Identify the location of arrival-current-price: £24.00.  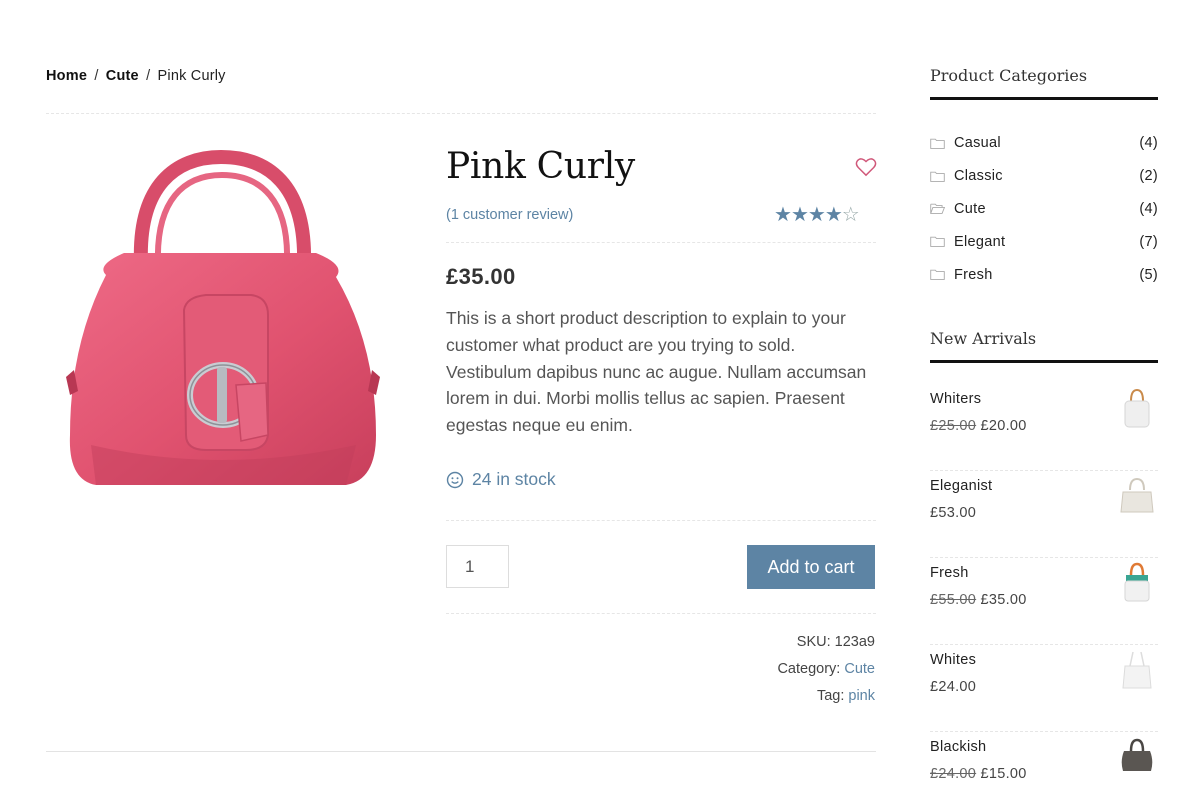
(953, 687).